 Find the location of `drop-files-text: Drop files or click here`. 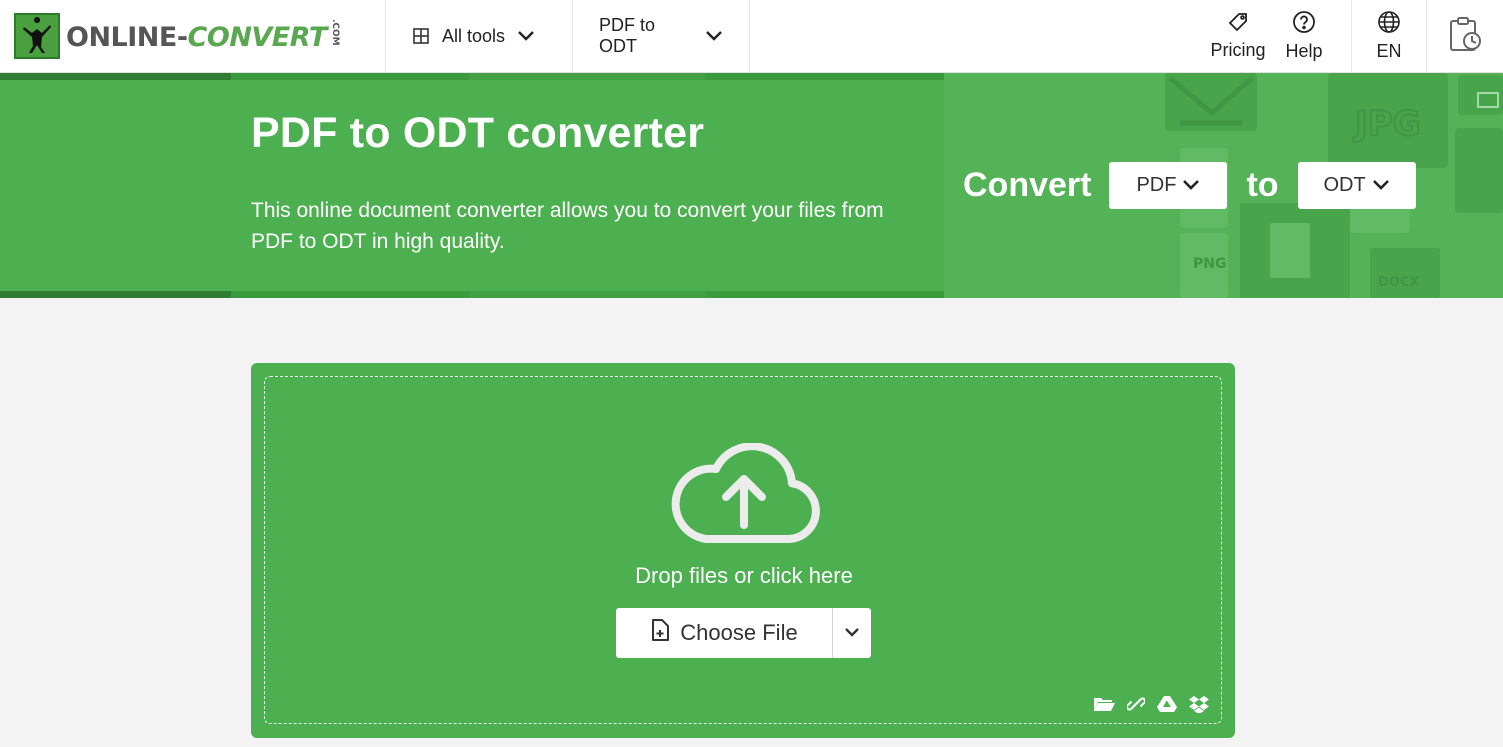

drop-files-text: Drop files or click here is located at coordinates (744, 575).